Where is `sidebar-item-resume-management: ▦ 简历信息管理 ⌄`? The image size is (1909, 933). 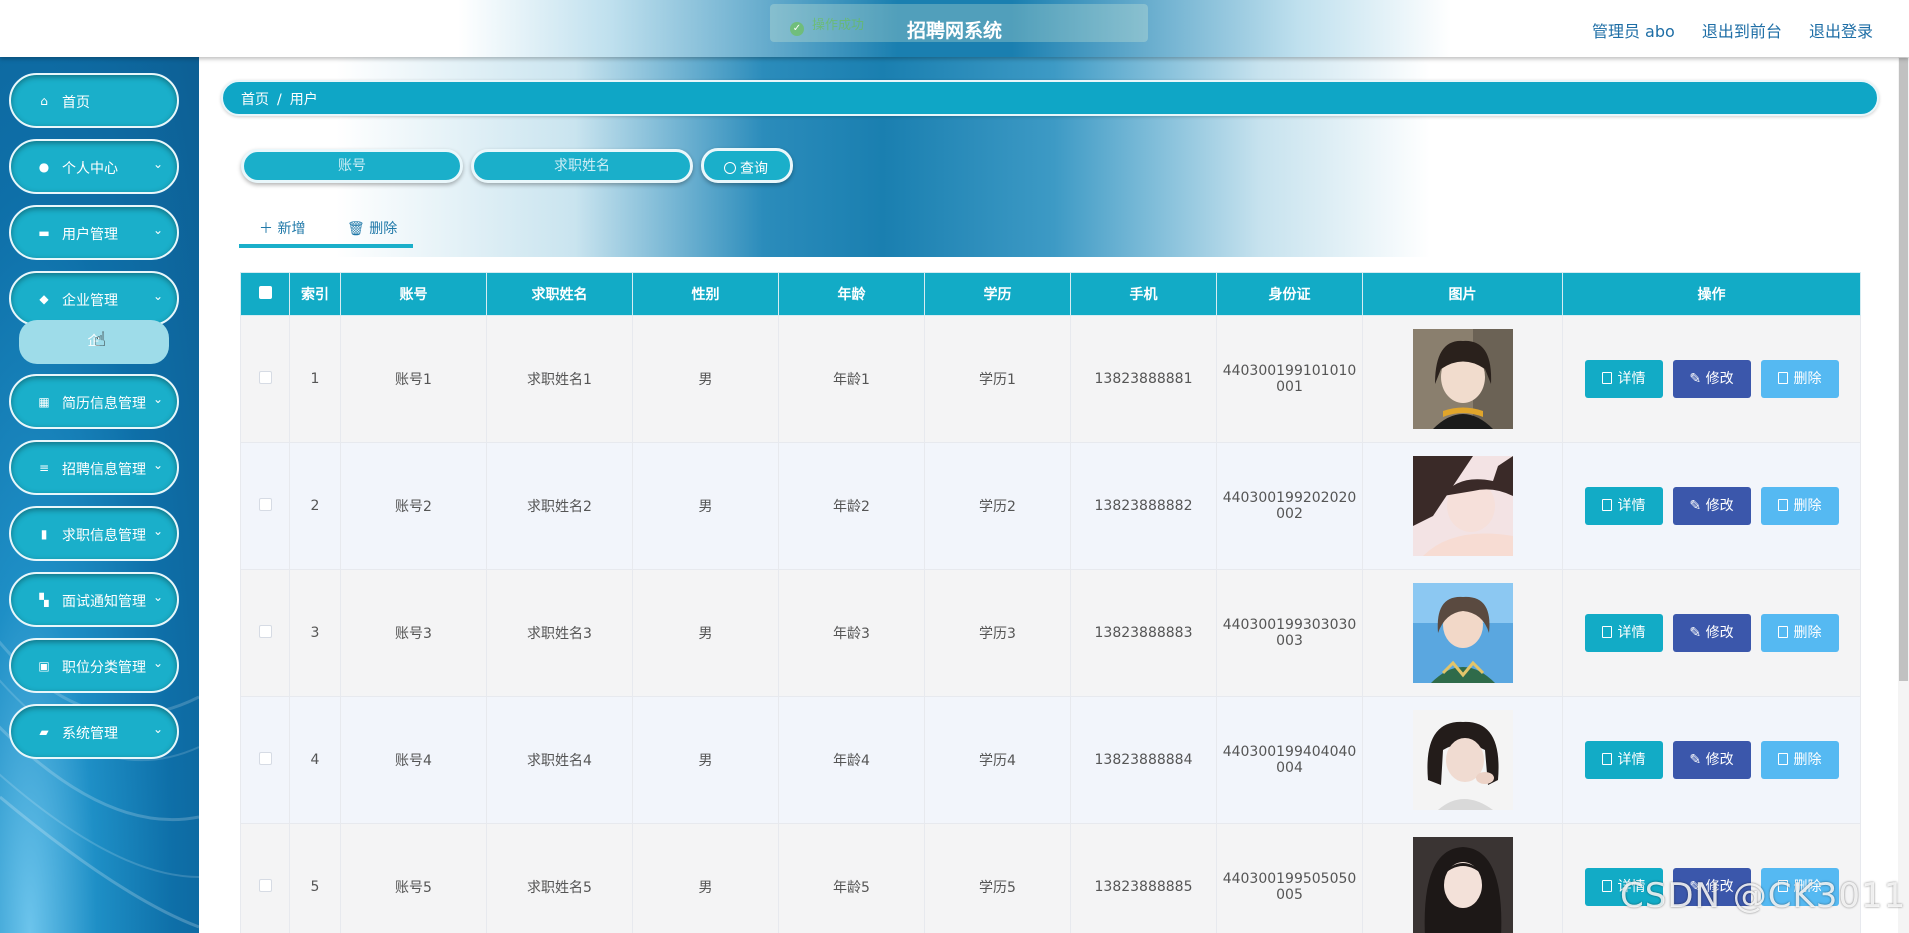
sidebar-item-resume-management: ▦ 简历信息管理 ⌄ is located at coordinates (94, 401).